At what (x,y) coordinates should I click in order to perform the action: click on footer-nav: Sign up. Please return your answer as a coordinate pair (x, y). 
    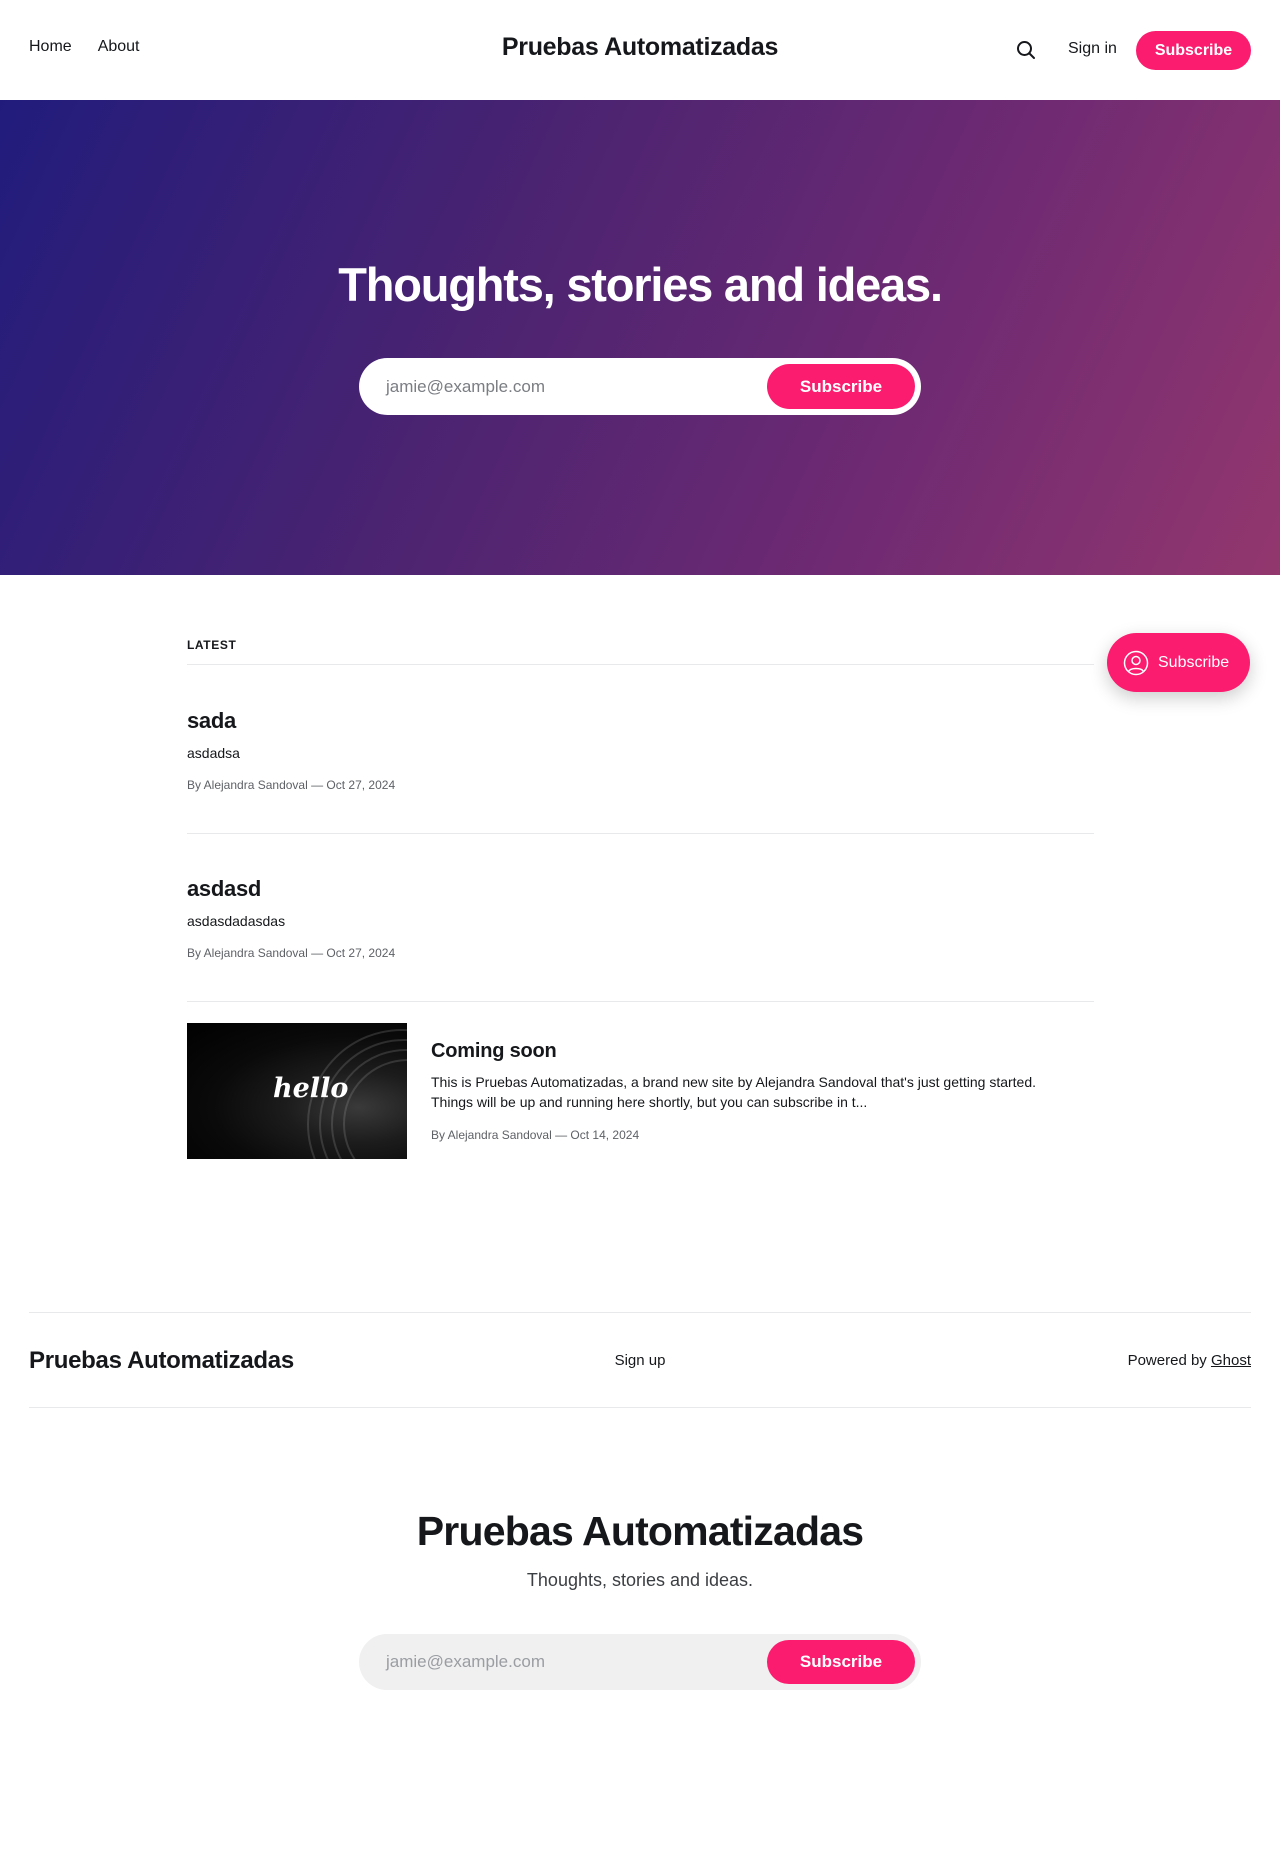
    Looking at the image, I should click on (640, 1360).